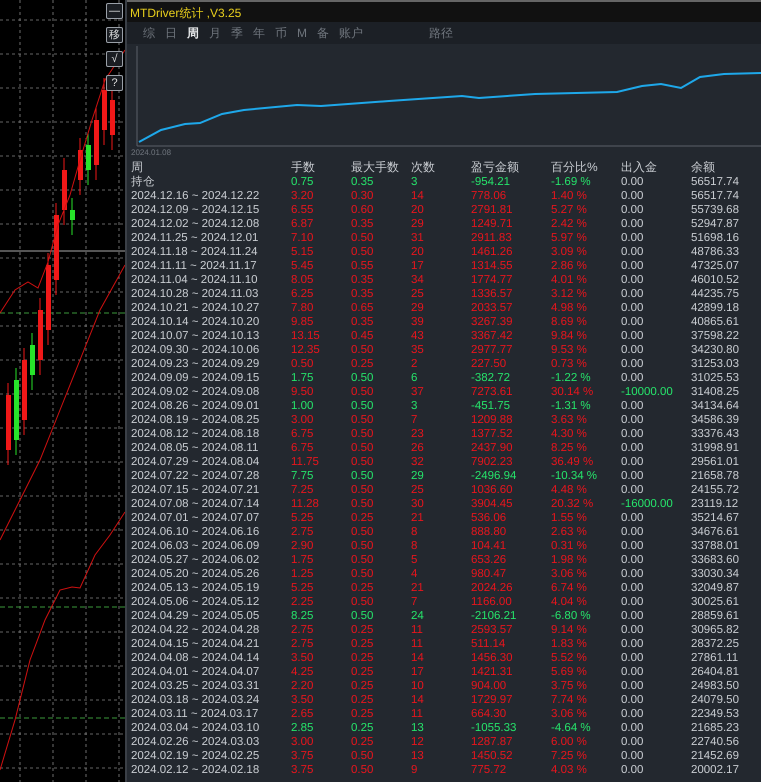  What do you see at coordinates (237, 33) in the screenshot?
I see `tab: 季` at bounding box center [237, 33].